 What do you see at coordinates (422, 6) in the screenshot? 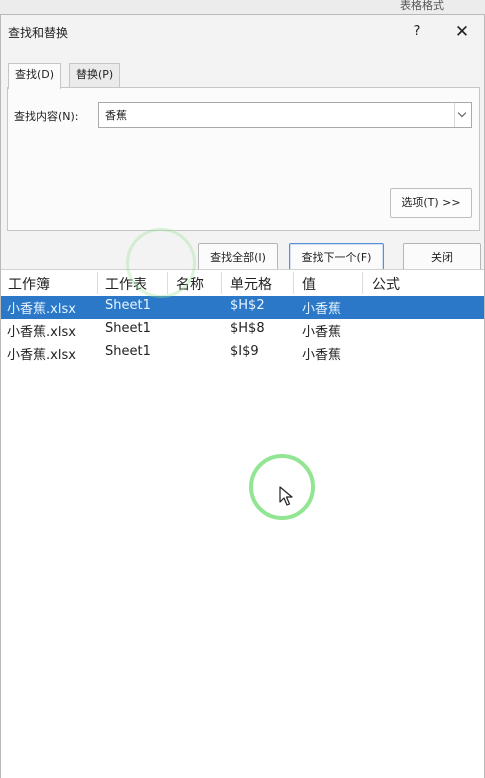
I see `background-strip-text: 表格格式` at bounding box center [422, 6].